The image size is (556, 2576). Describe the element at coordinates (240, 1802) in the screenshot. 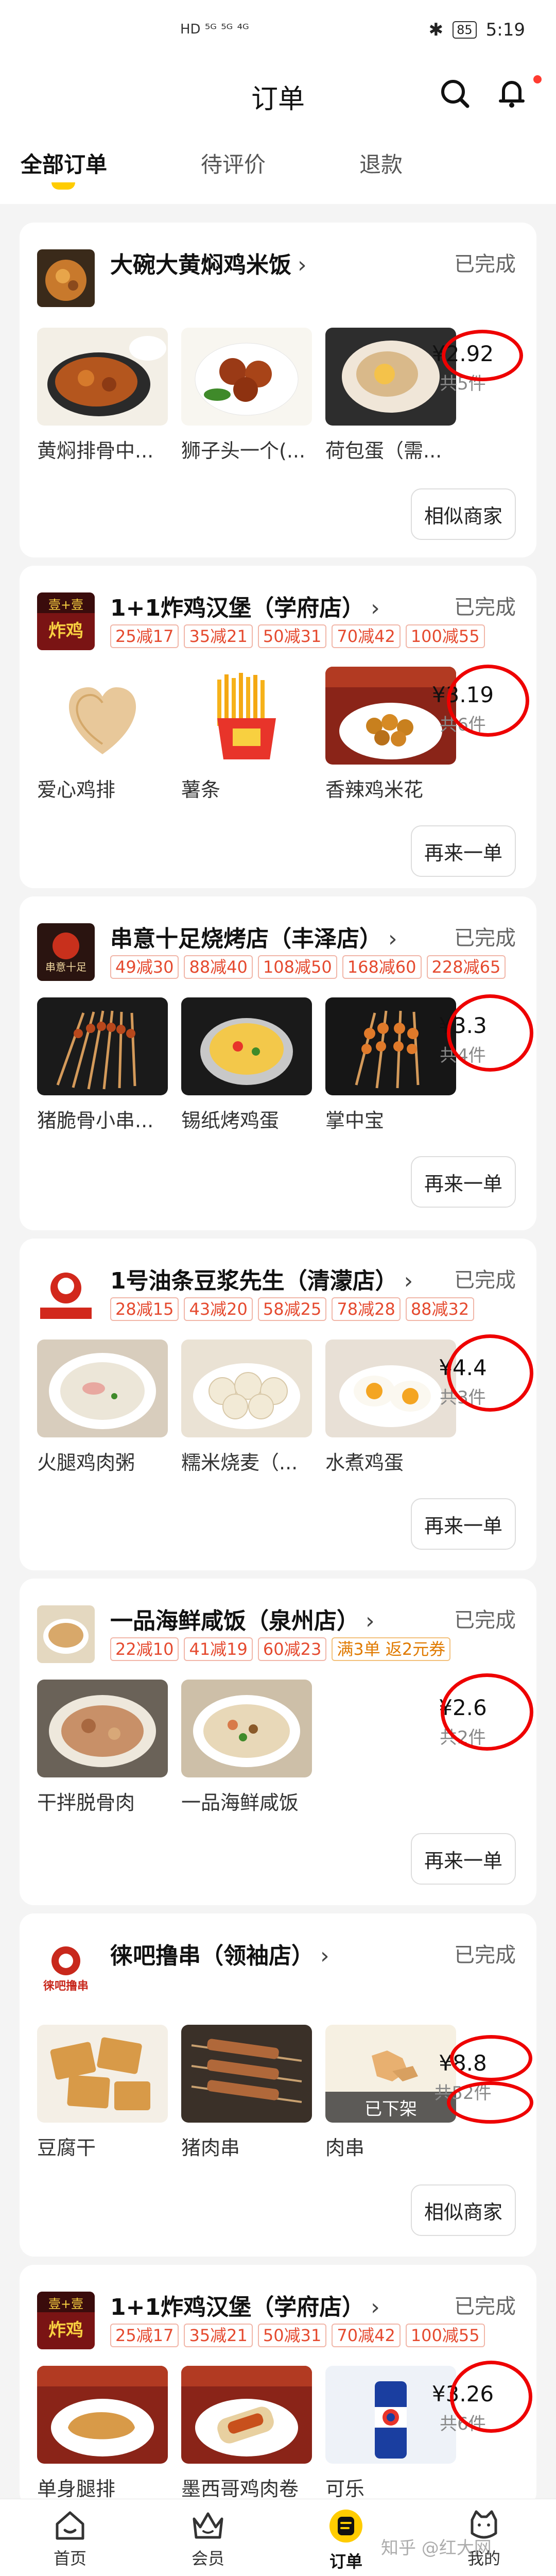

I see `item-name: 一品海鲜咸饭` at that location.